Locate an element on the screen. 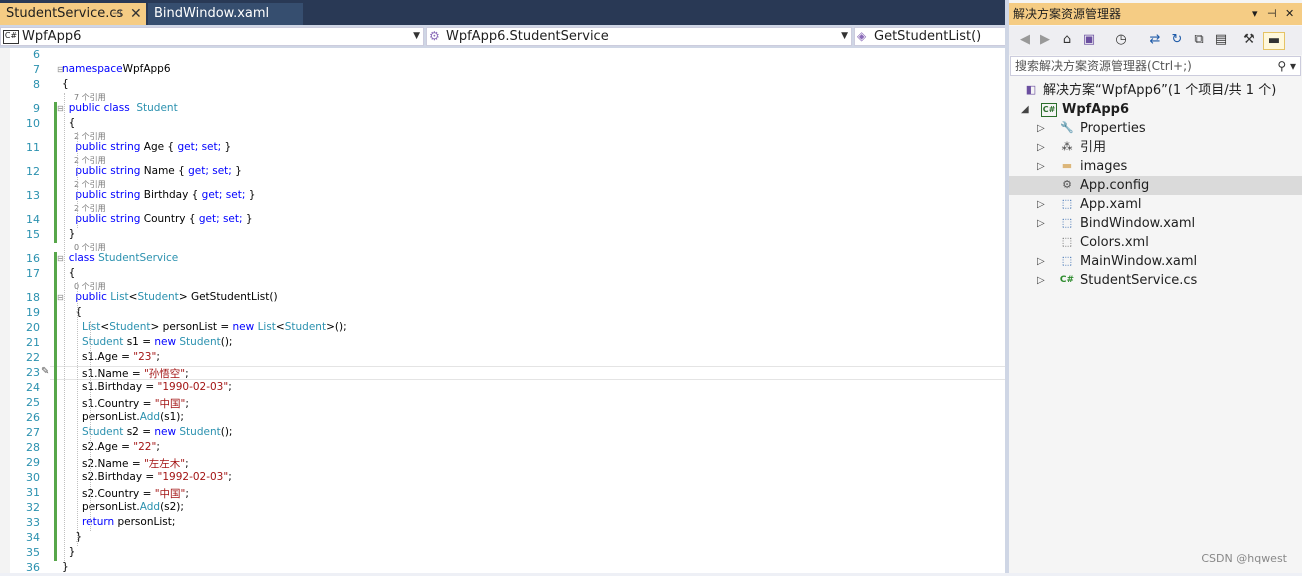  code-text: s1.Name = "孙悟空"; is located at coordinates (125, 373).